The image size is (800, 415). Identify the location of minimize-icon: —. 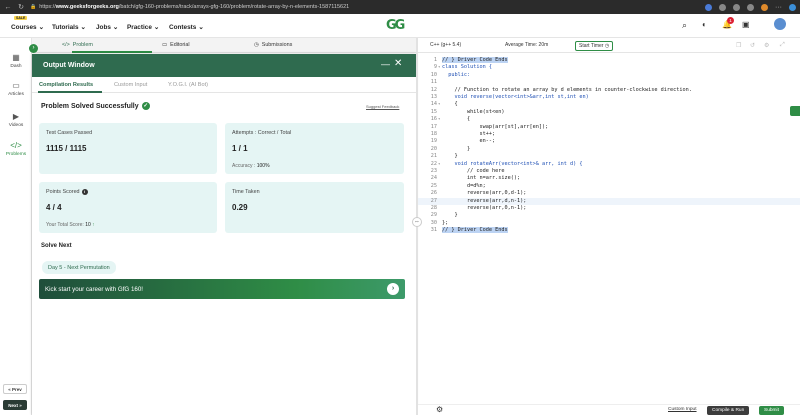
(385, 64).